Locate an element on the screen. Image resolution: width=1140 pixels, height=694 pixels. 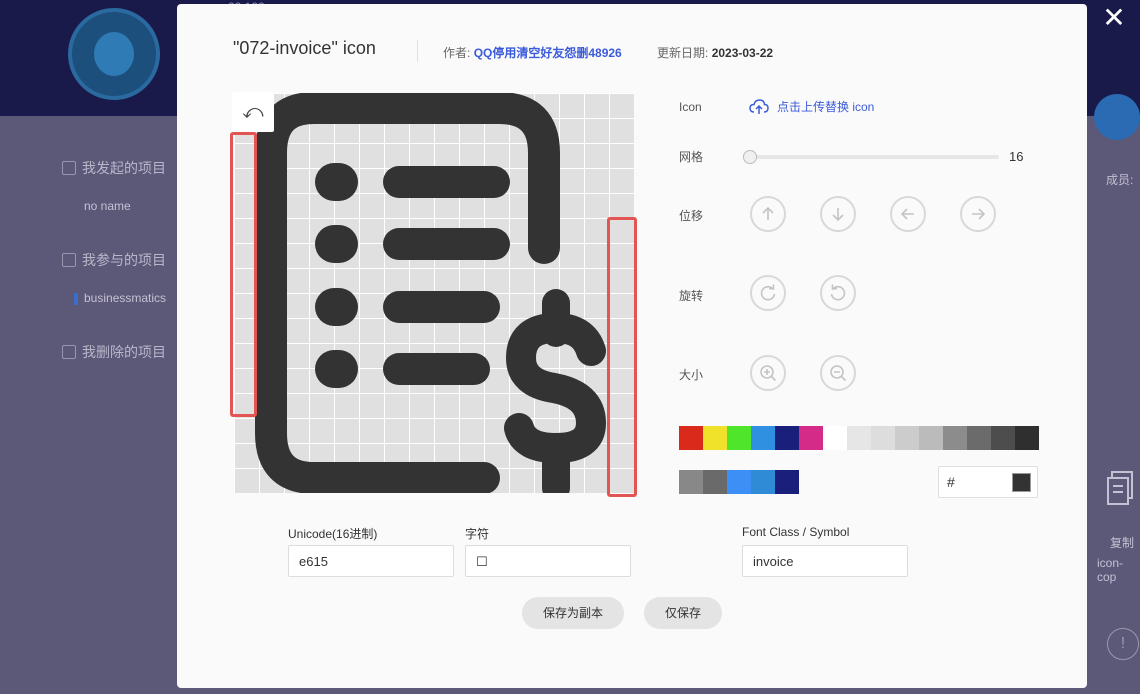
zoom-in-icon is located at coordinates (768, 373).